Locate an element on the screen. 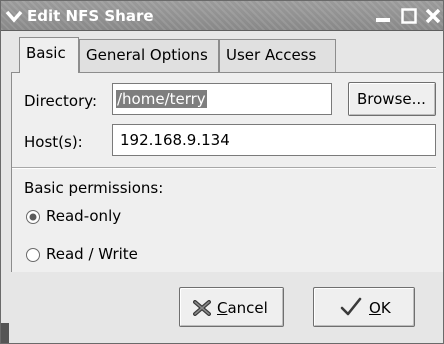 This screenshot has width=444, height=344. permissions-heading: Basic permissions: is located at coordinates (94, 188).